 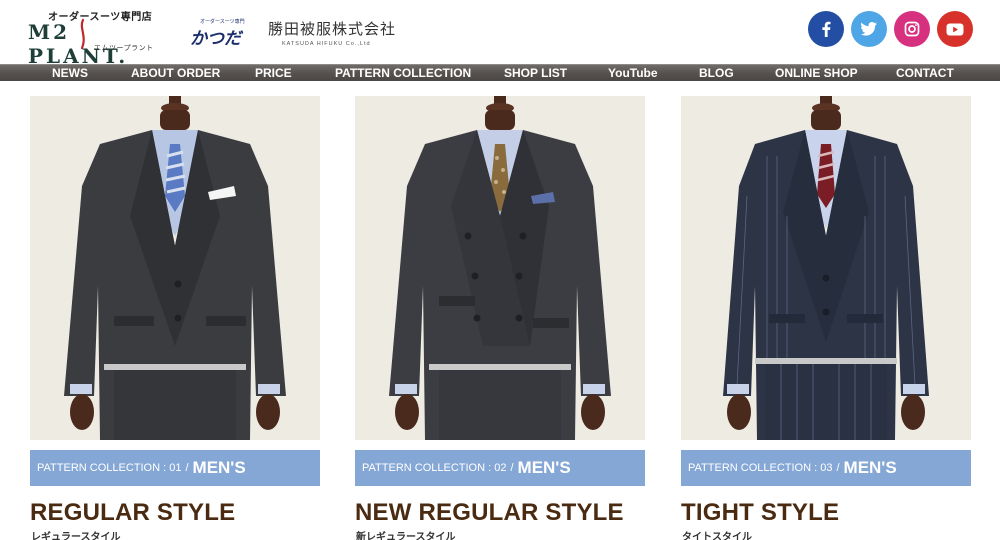 I want to click on katsuda-logo: オーダースーツ専門 かつだ, so click(x=219, y=34).